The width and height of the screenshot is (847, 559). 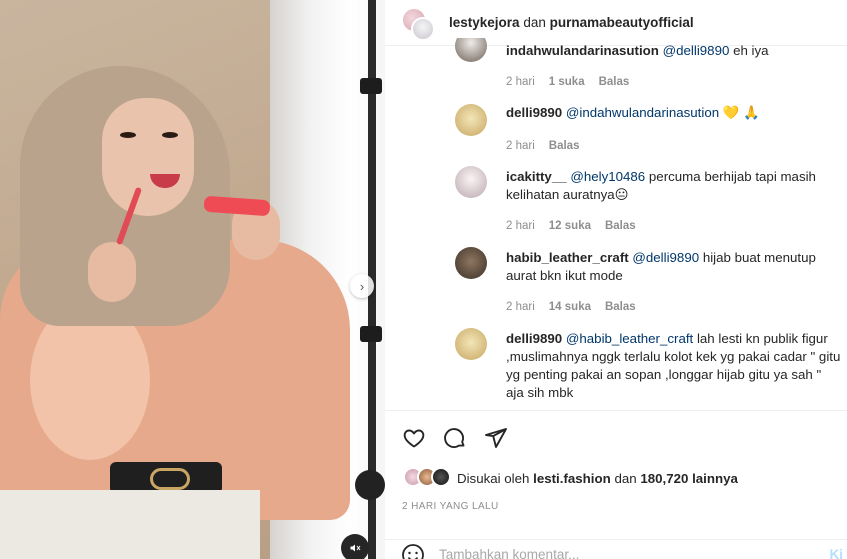 I want to click on add-comment-bar: Ki, so click(x=616, y=549).